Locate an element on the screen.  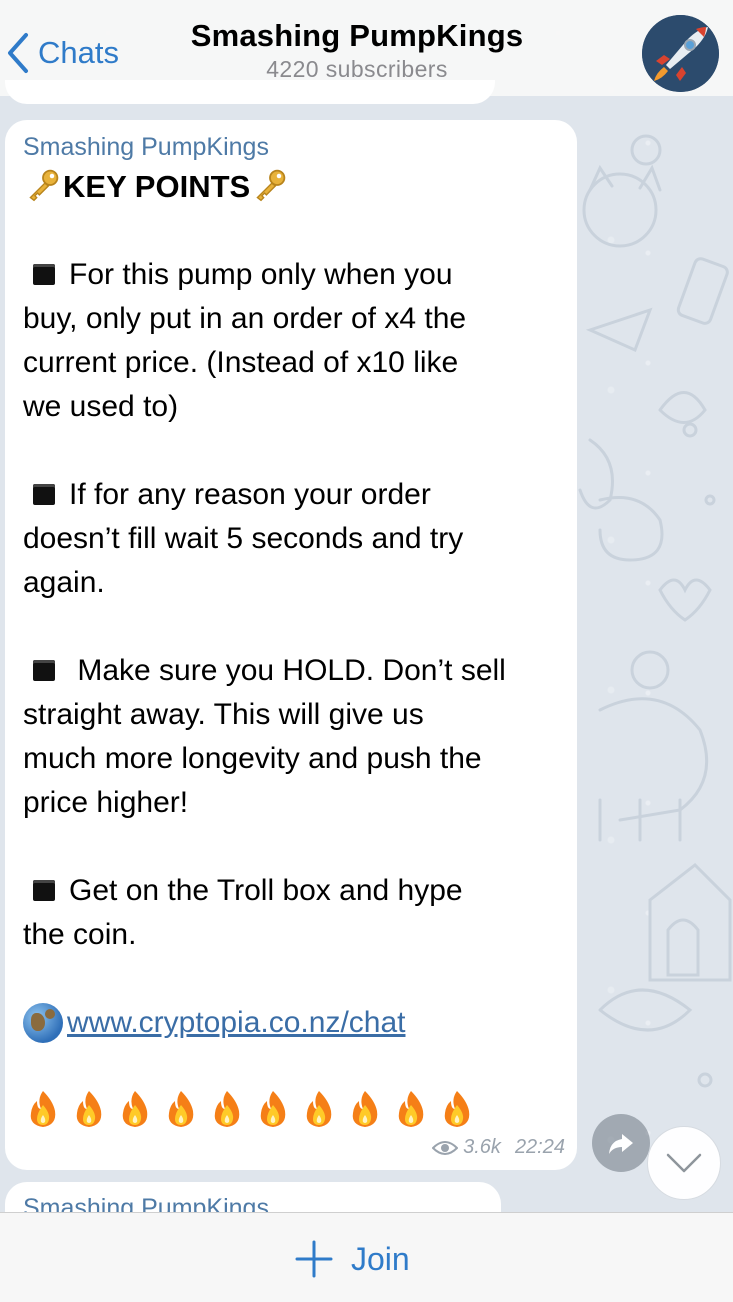
previous-message-bubble is located at coordinates (250, 92).